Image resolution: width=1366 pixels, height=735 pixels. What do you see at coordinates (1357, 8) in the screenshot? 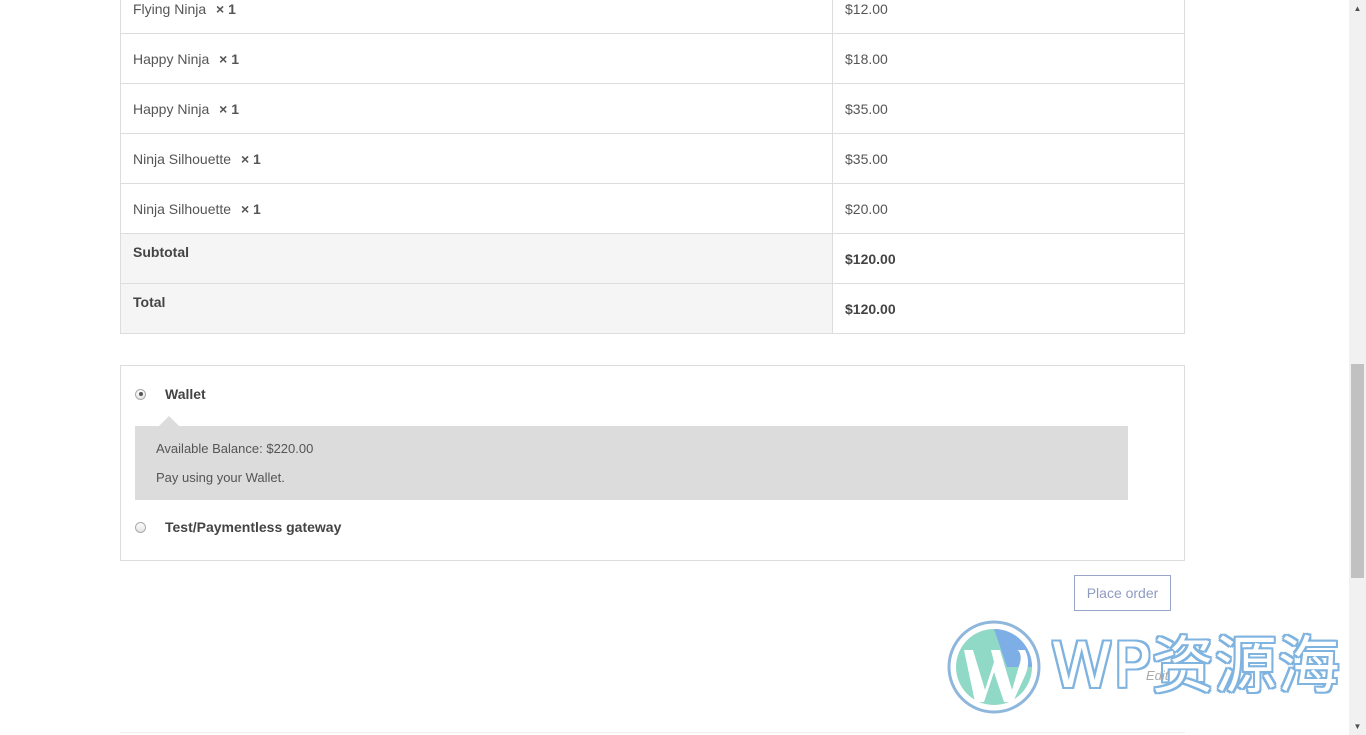
I see `scroll-up-icon: ▲` at bounding box center [1357, 8].